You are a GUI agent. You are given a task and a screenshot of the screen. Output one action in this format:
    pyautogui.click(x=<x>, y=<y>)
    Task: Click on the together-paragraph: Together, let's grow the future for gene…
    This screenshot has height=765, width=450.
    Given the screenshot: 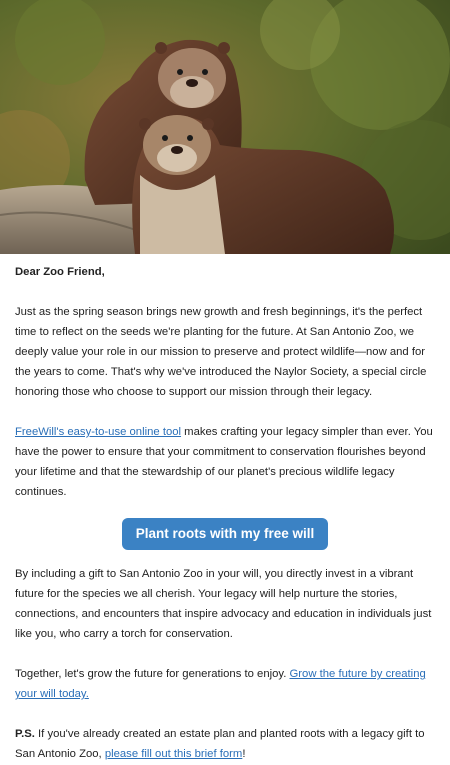 What is the action you would take?
    pyautogui.click(x=225, y=684)
    